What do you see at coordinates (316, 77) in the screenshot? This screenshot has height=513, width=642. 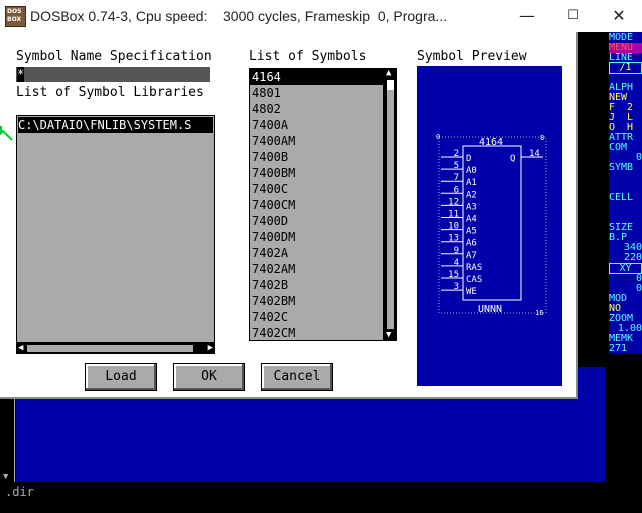 I see `symbol-item-selected: 4164` at bounding box center [316, 77].